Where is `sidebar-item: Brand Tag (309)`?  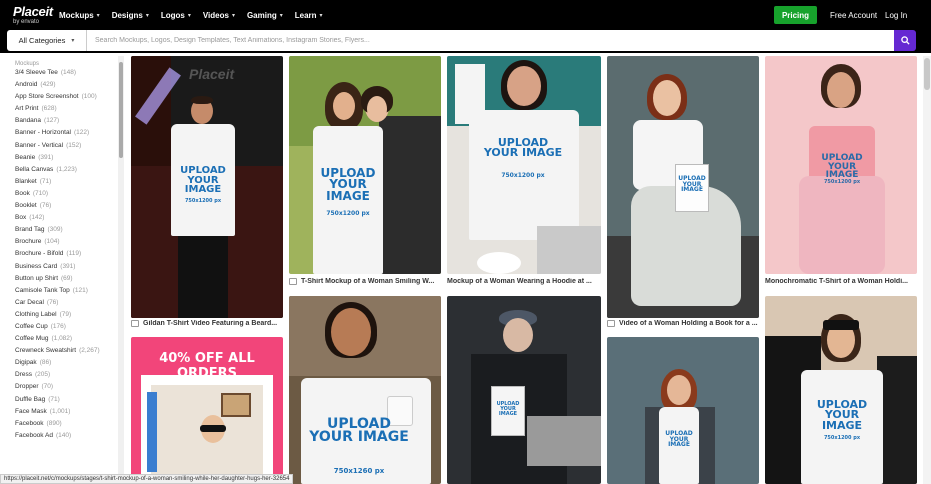 sidebar-item: Brand Tag (309) is located at coordinates (63, 230).